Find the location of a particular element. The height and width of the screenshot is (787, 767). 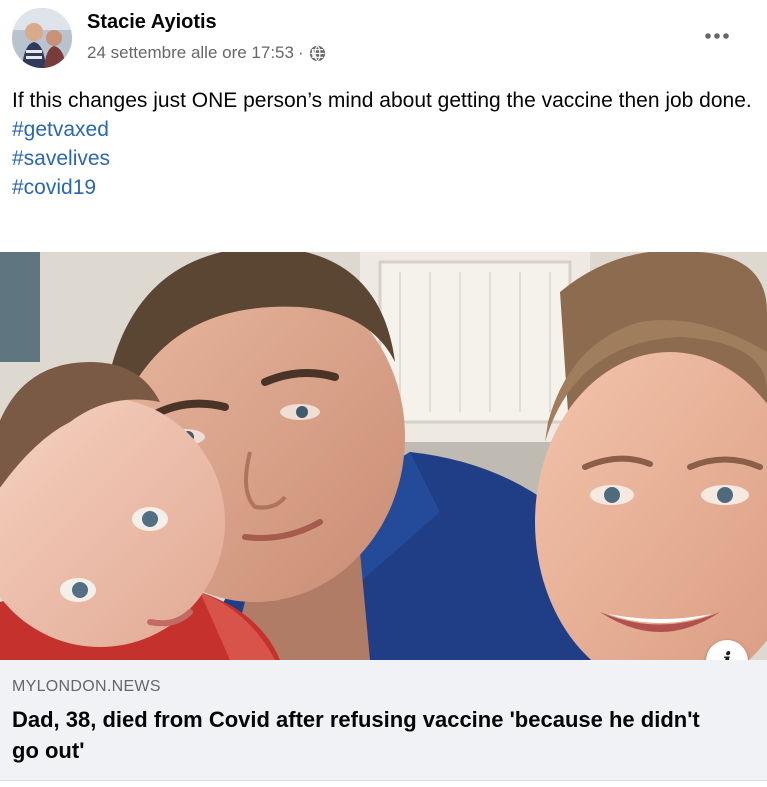

post-meta: 24 settembre alle ore 17:53 · is located at coordinates (206, 53).